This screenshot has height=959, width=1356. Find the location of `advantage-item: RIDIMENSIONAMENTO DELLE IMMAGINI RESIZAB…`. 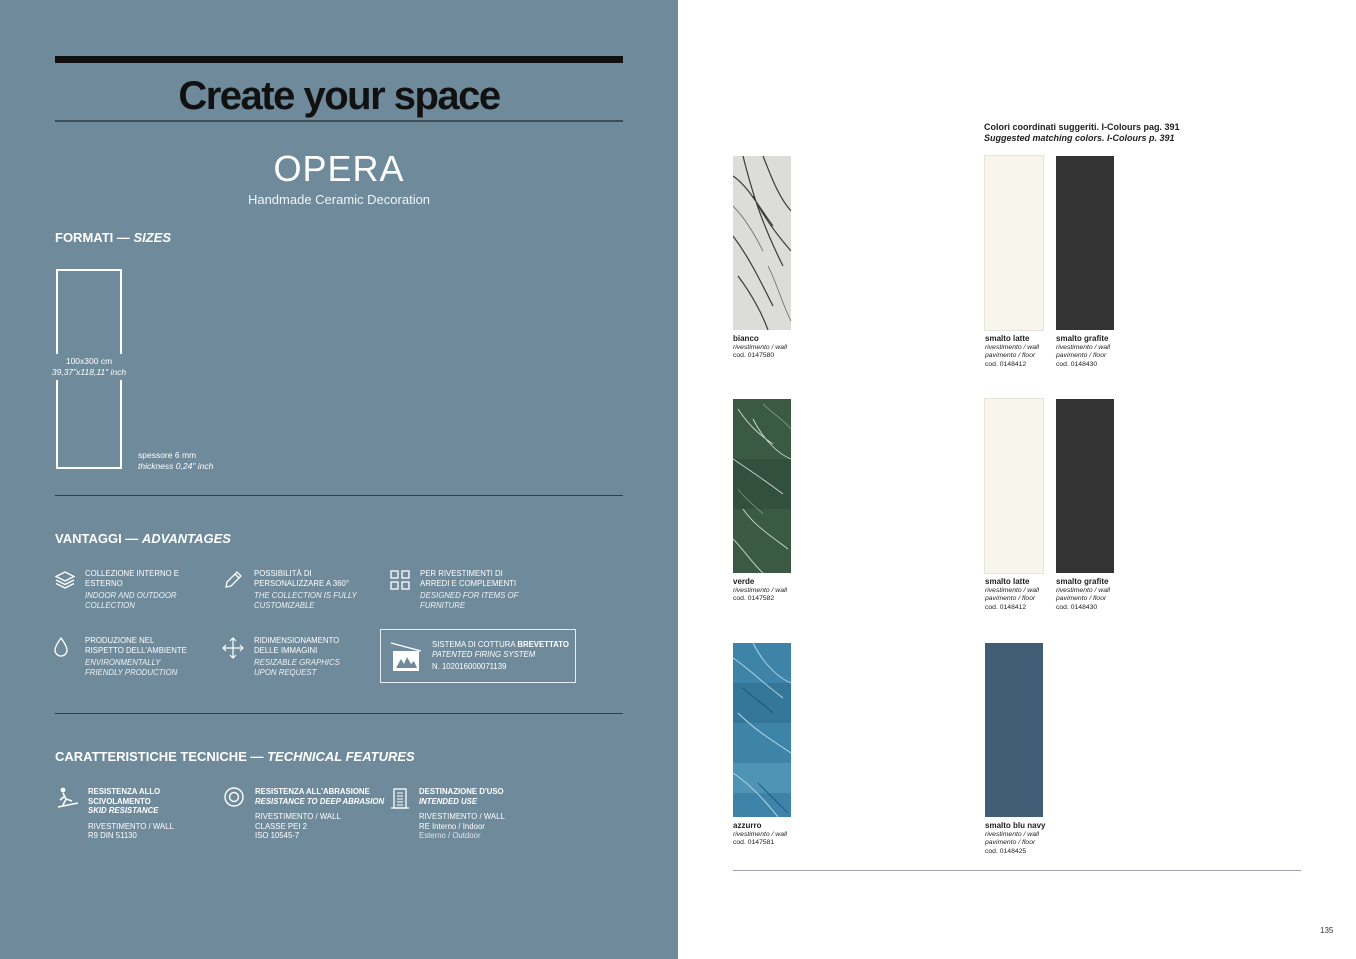

advantage-item: RIDIMENSIONAMENTO DELLE IMMAGINI RESIZAB… is located at coordinates (309, 656).